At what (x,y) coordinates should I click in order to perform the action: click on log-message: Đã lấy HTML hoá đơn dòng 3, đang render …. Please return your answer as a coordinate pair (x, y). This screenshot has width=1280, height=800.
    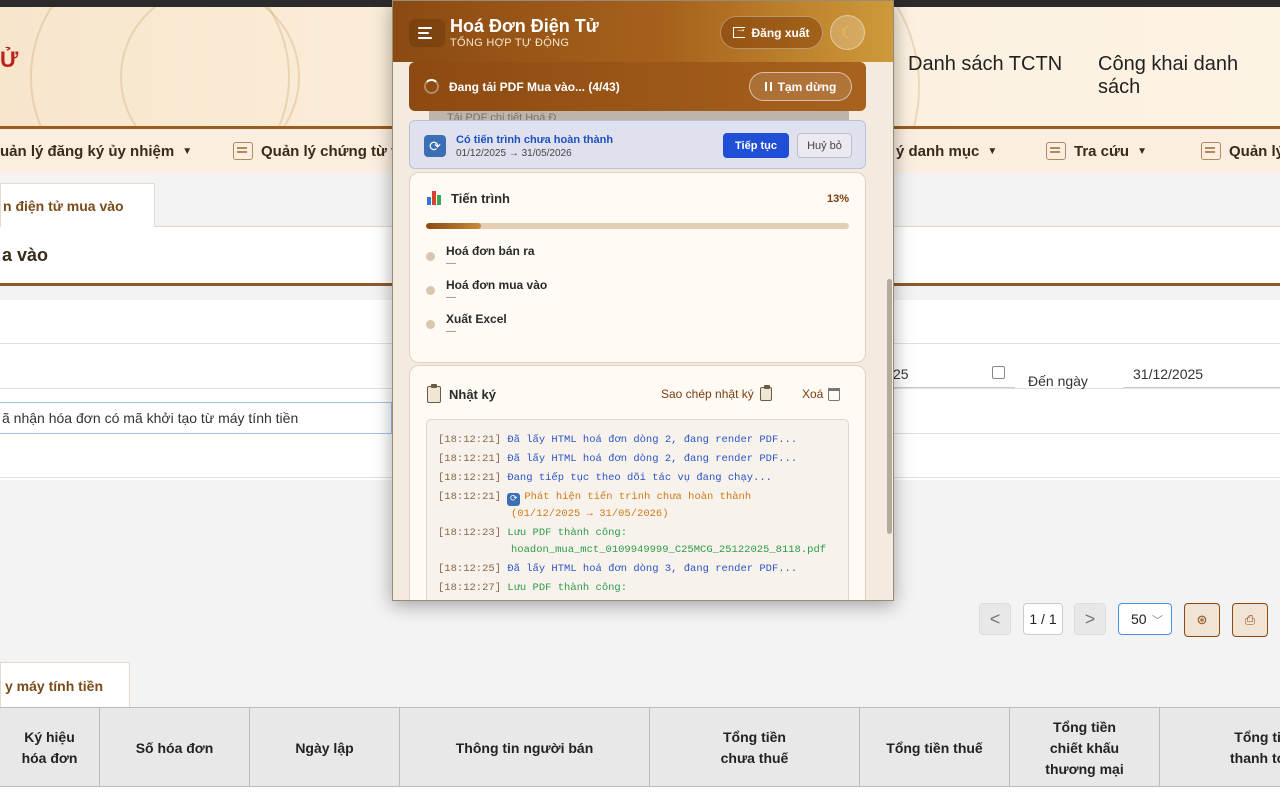
    Looking at the image, I should click on (652, 569).